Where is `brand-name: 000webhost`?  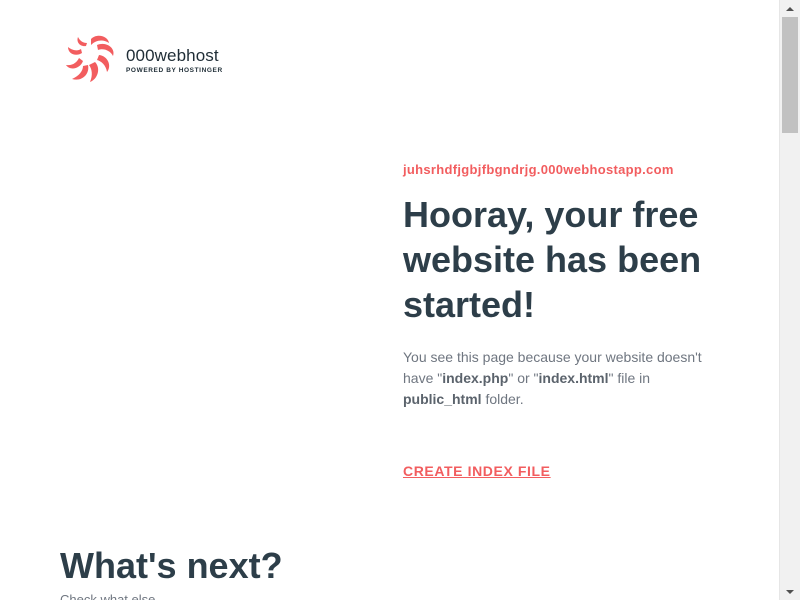
brand-name: 000webhost is located at coordinates (172, 55).